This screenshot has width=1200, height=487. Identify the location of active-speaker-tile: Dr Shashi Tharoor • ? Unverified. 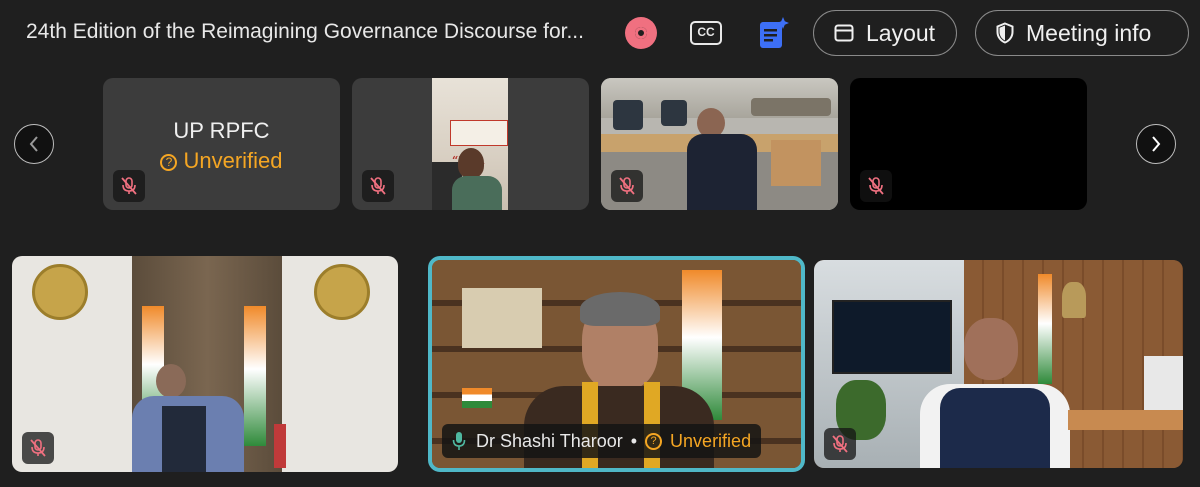
(616, 364).